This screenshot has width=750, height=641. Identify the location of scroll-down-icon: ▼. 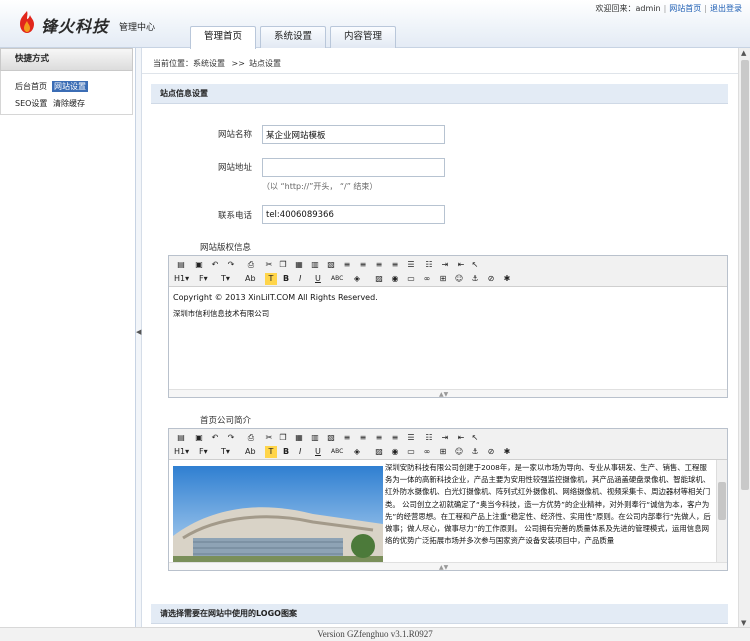
(743, 623).